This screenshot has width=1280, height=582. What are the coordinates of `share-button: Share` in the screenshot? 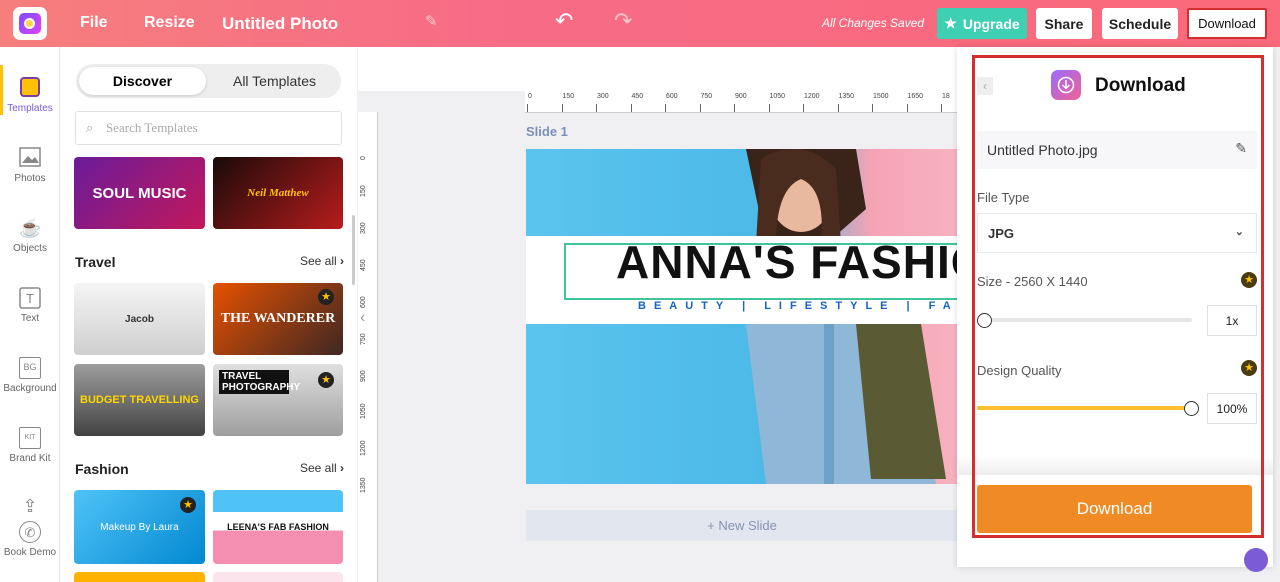 It's located at (1064, 23).